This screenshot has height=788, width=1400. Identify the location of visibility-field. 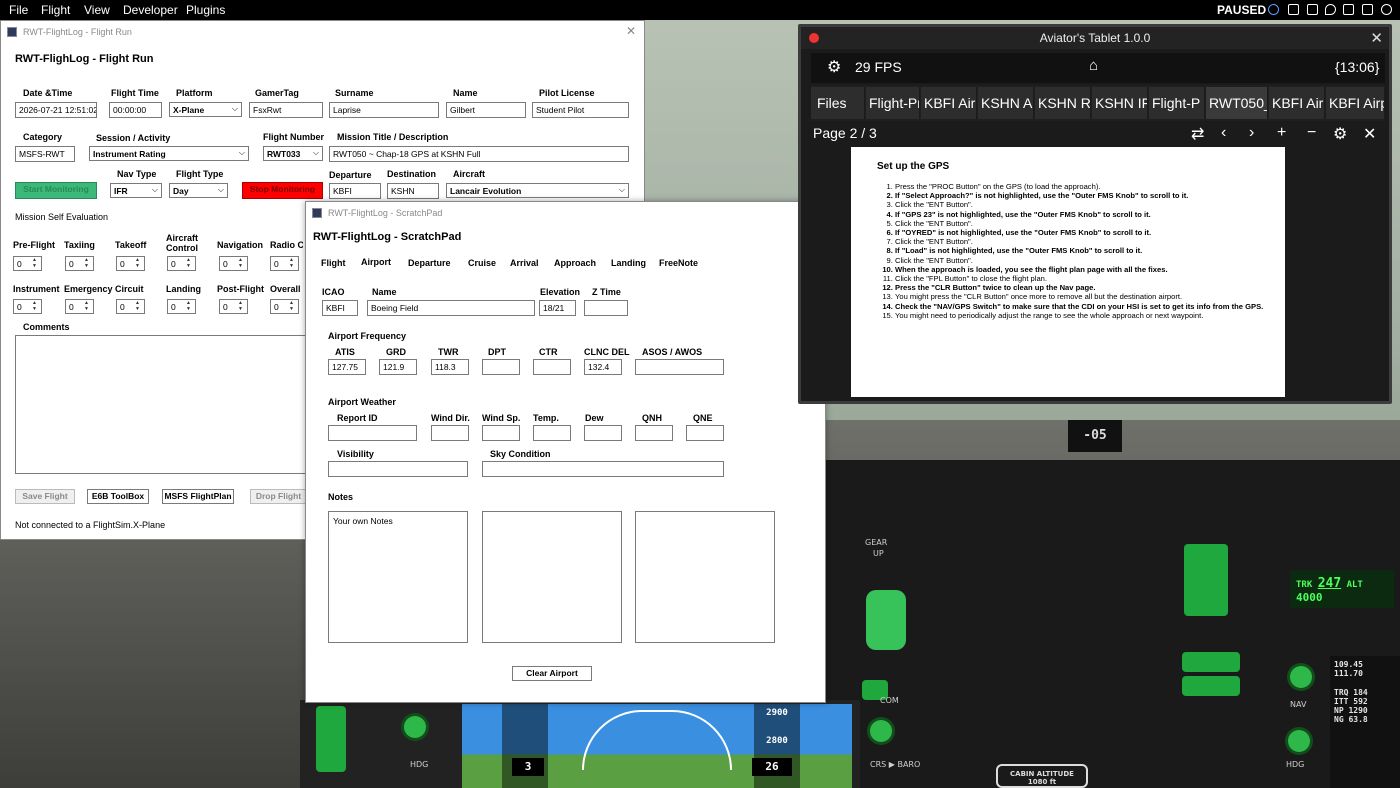
(398, 469).